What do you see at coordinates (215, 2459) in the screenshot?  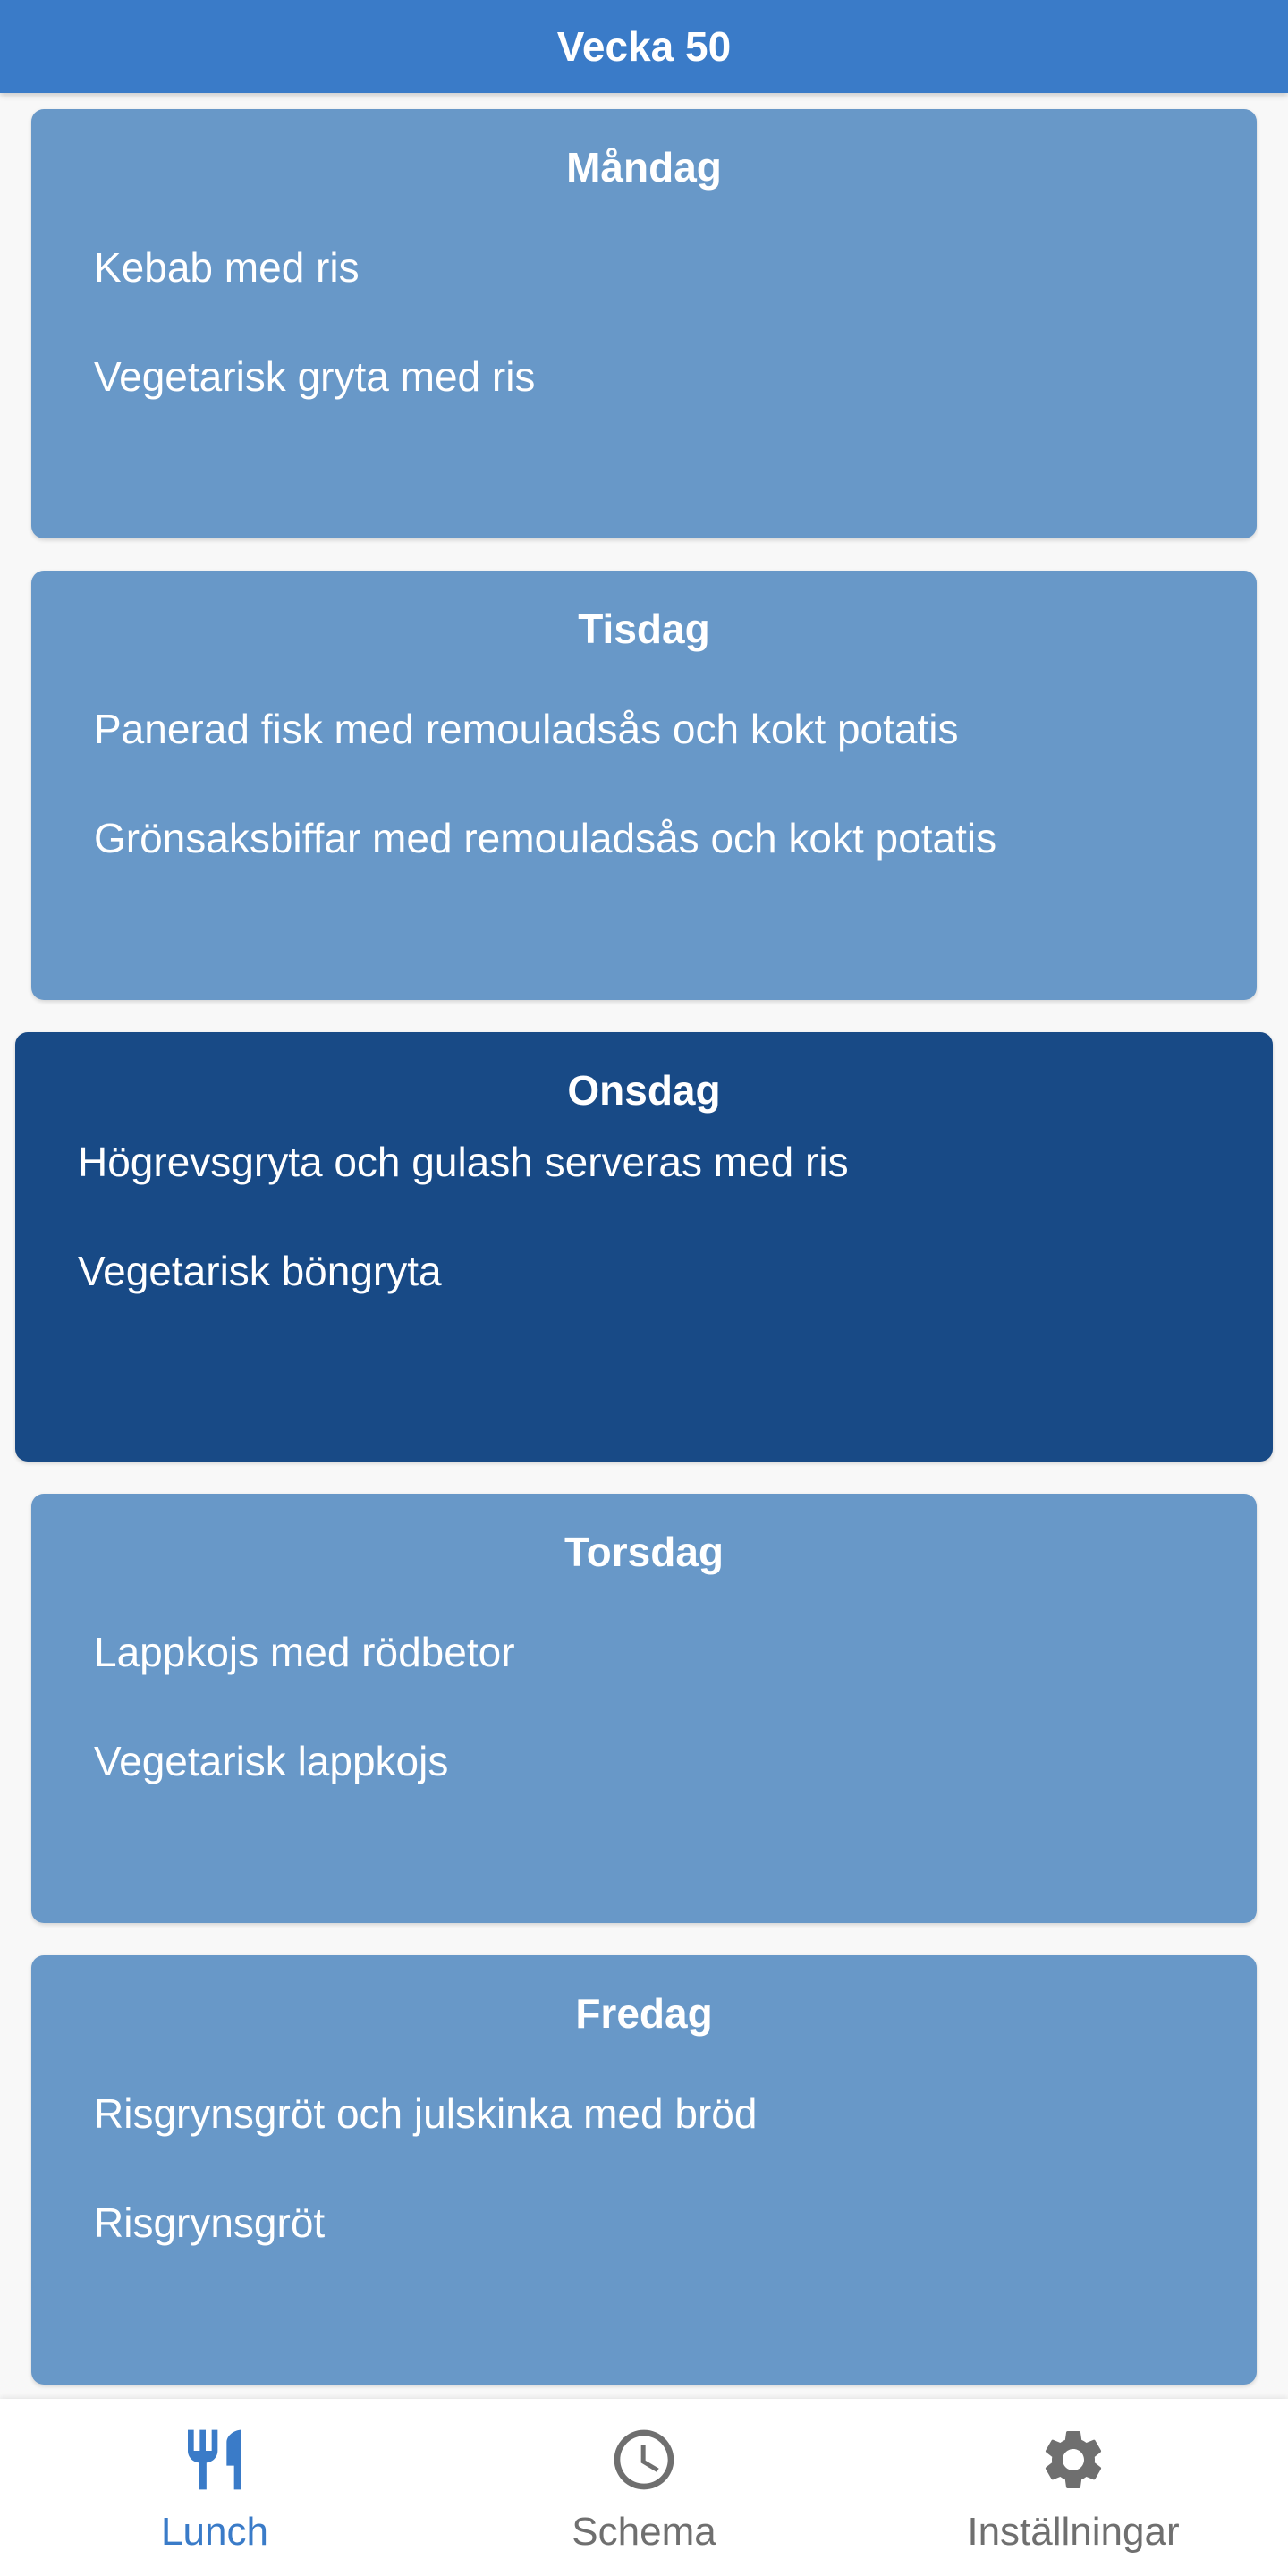 I see `cutlery-icon` at bounding box center [215, 2459].